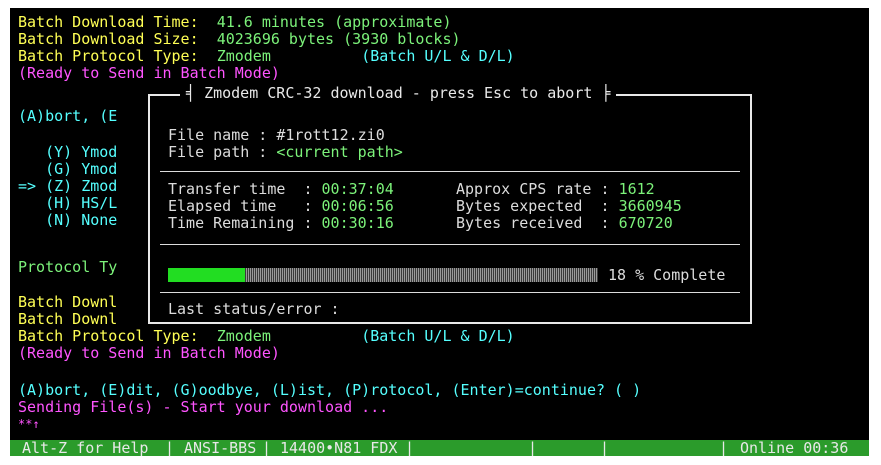 The image size is (881, 465). Describe the element at coordinates (67, 152) in the screenshot. I see `protocol-option-ymodem: (Y) Ymod` at that location.